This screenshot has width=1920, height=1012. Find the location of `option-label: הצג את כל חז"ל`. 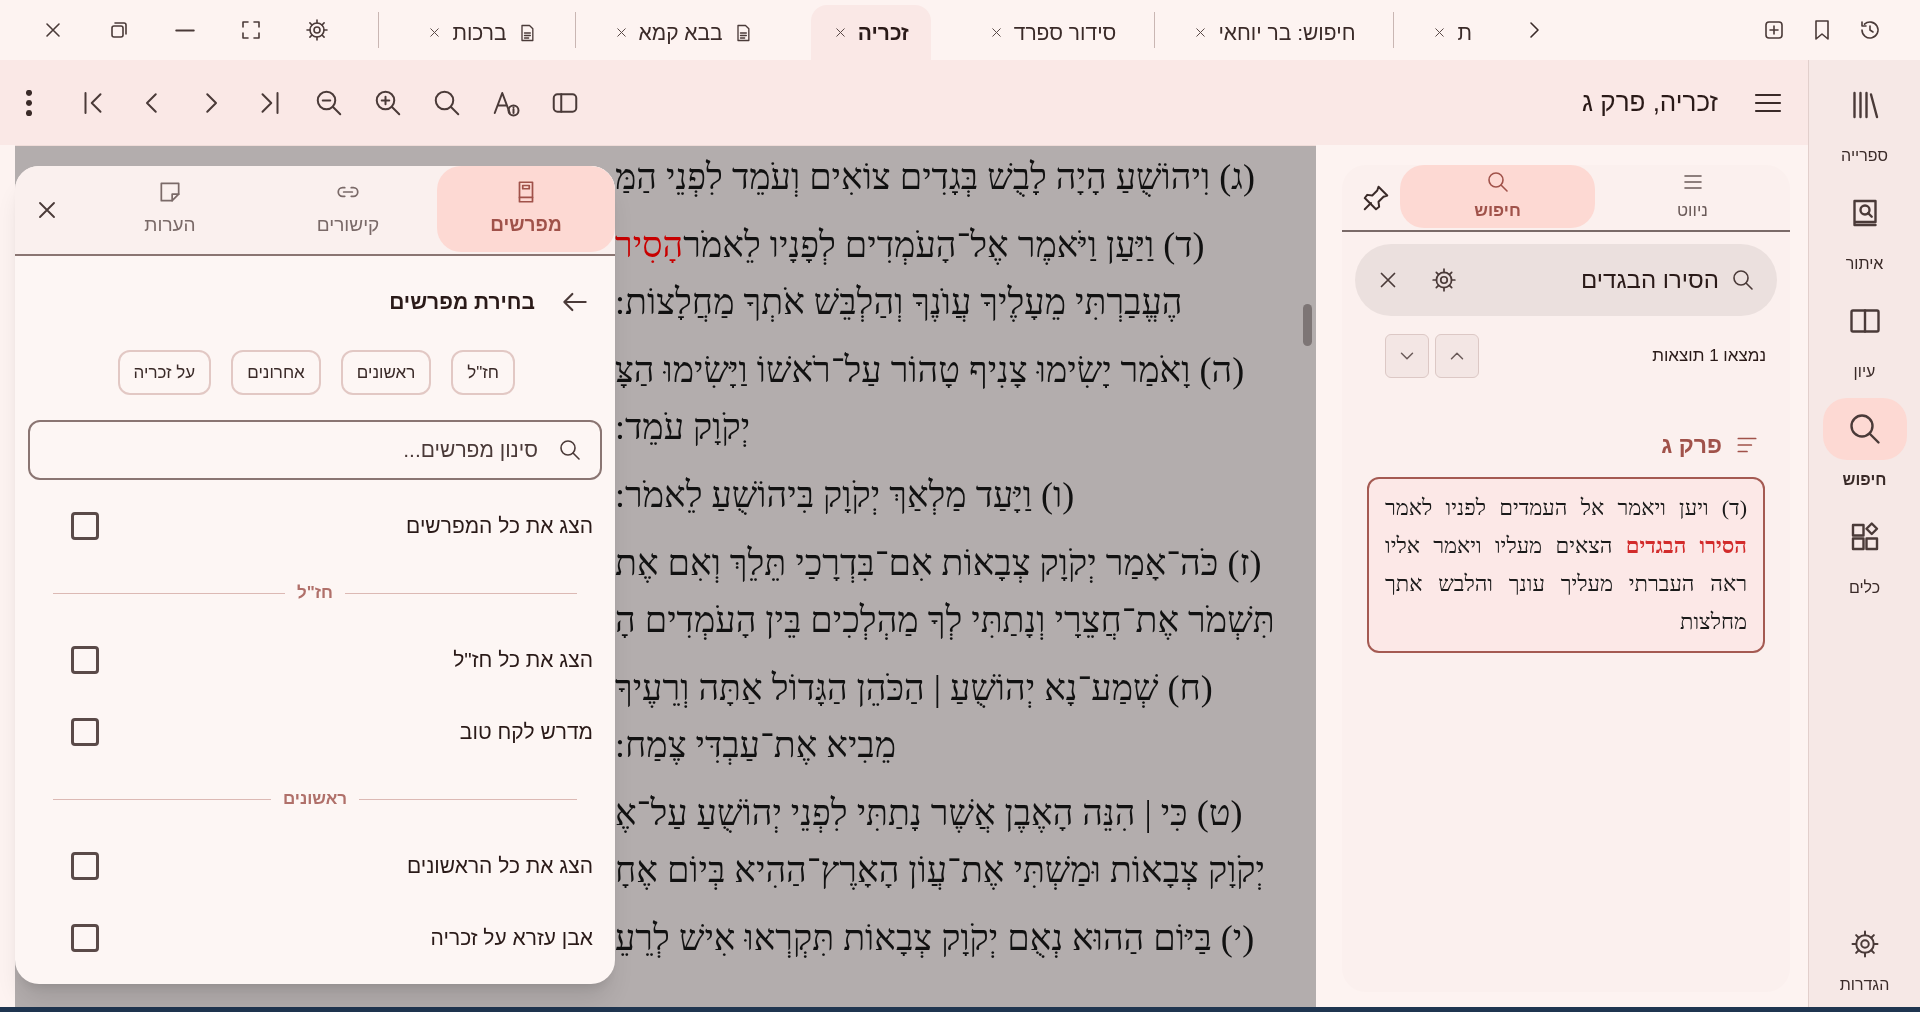

option-label: הצג את כל חז"ל is located at coordinates (522, 660).